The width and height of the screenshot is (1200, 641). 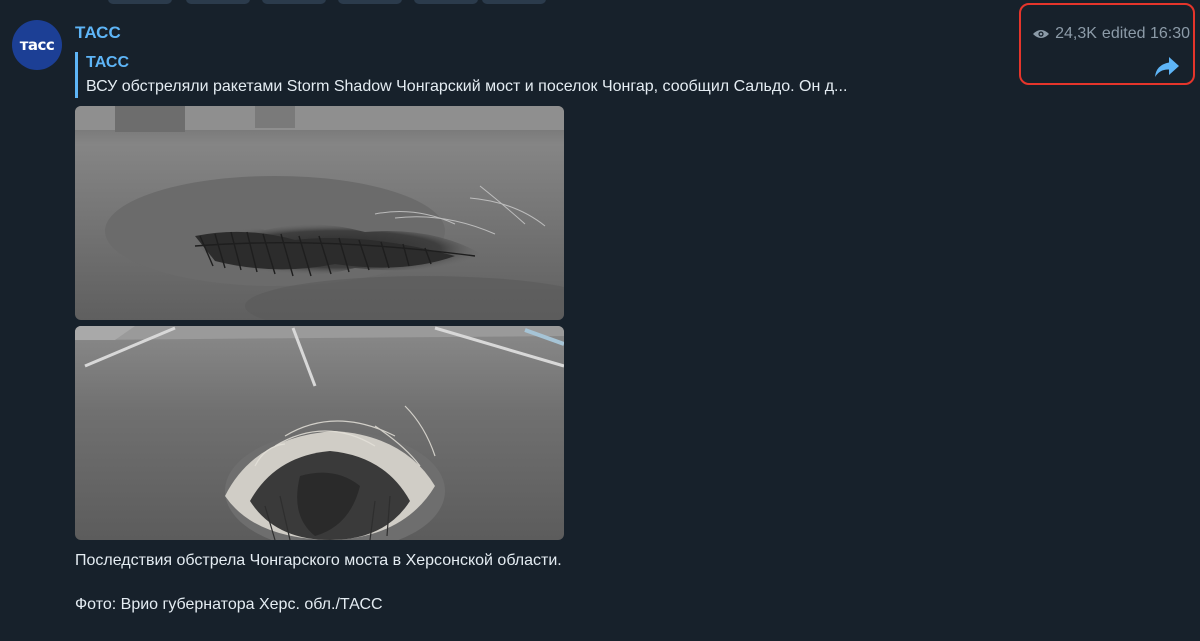 I want to click on reply-author: ТАСС, so click(x=108, y=62).